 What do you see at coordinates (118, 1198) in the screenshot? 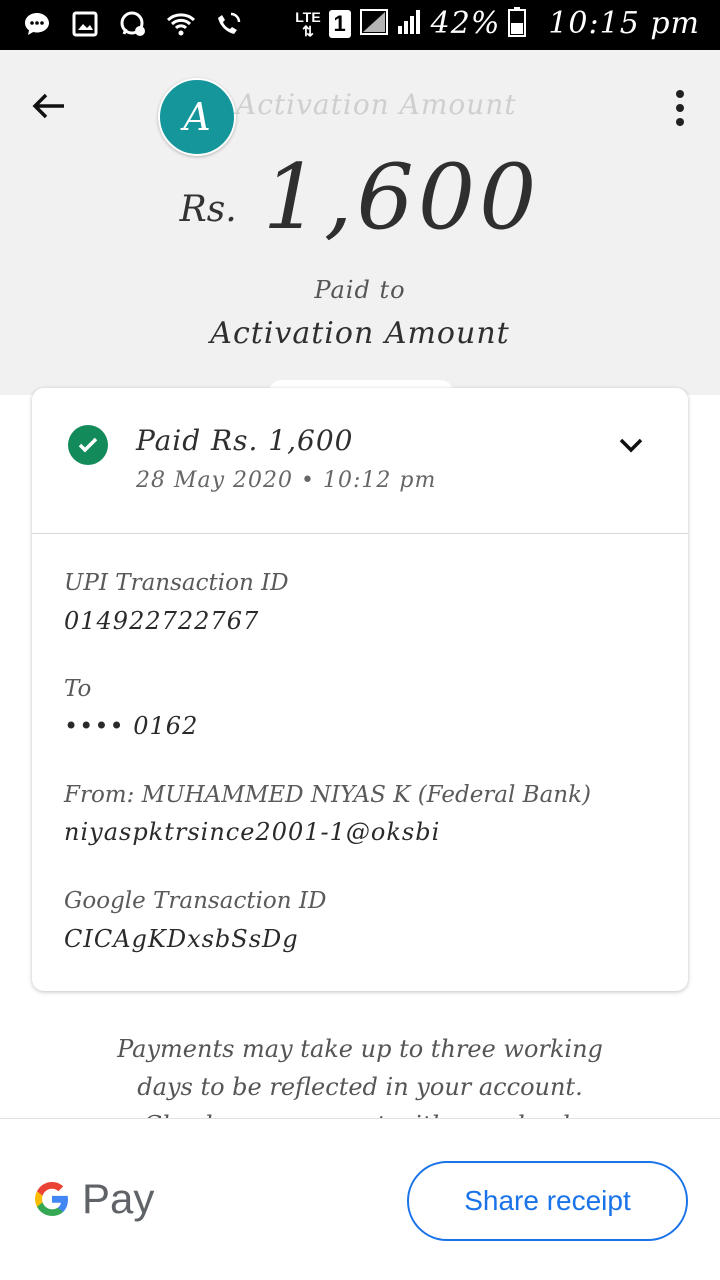
I see `gpay-wordmark: Pay` at bounding box center [118, 1198].